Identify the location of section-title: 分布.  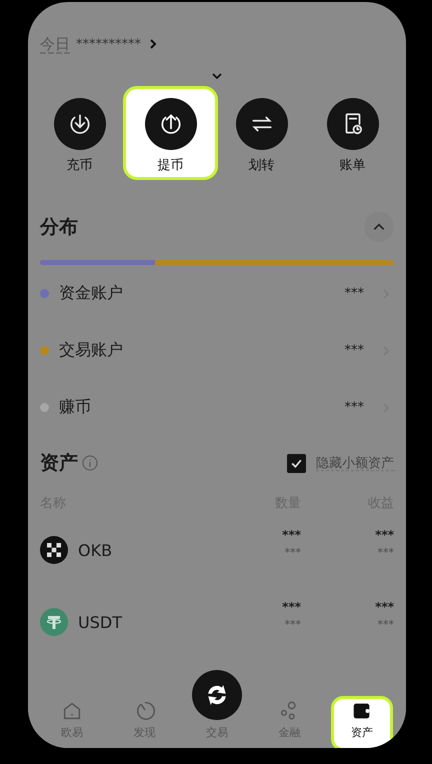
(59, 227).